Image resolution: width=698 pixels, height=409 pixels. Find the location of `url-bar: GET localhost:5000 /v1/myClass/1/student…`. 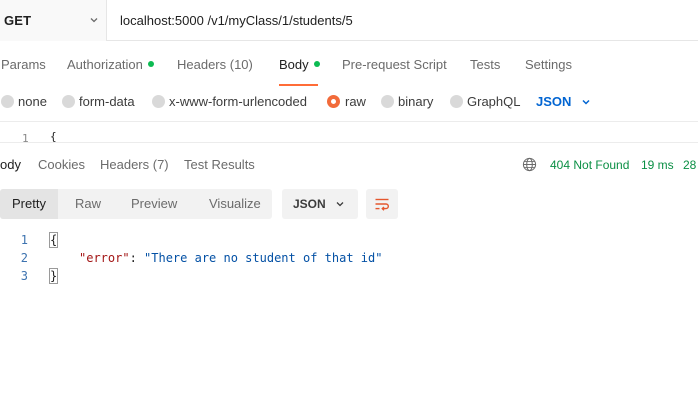

url-bar: GET localhost:5000 /v1/myClass/1/student… is located at coordinates (349, 20).